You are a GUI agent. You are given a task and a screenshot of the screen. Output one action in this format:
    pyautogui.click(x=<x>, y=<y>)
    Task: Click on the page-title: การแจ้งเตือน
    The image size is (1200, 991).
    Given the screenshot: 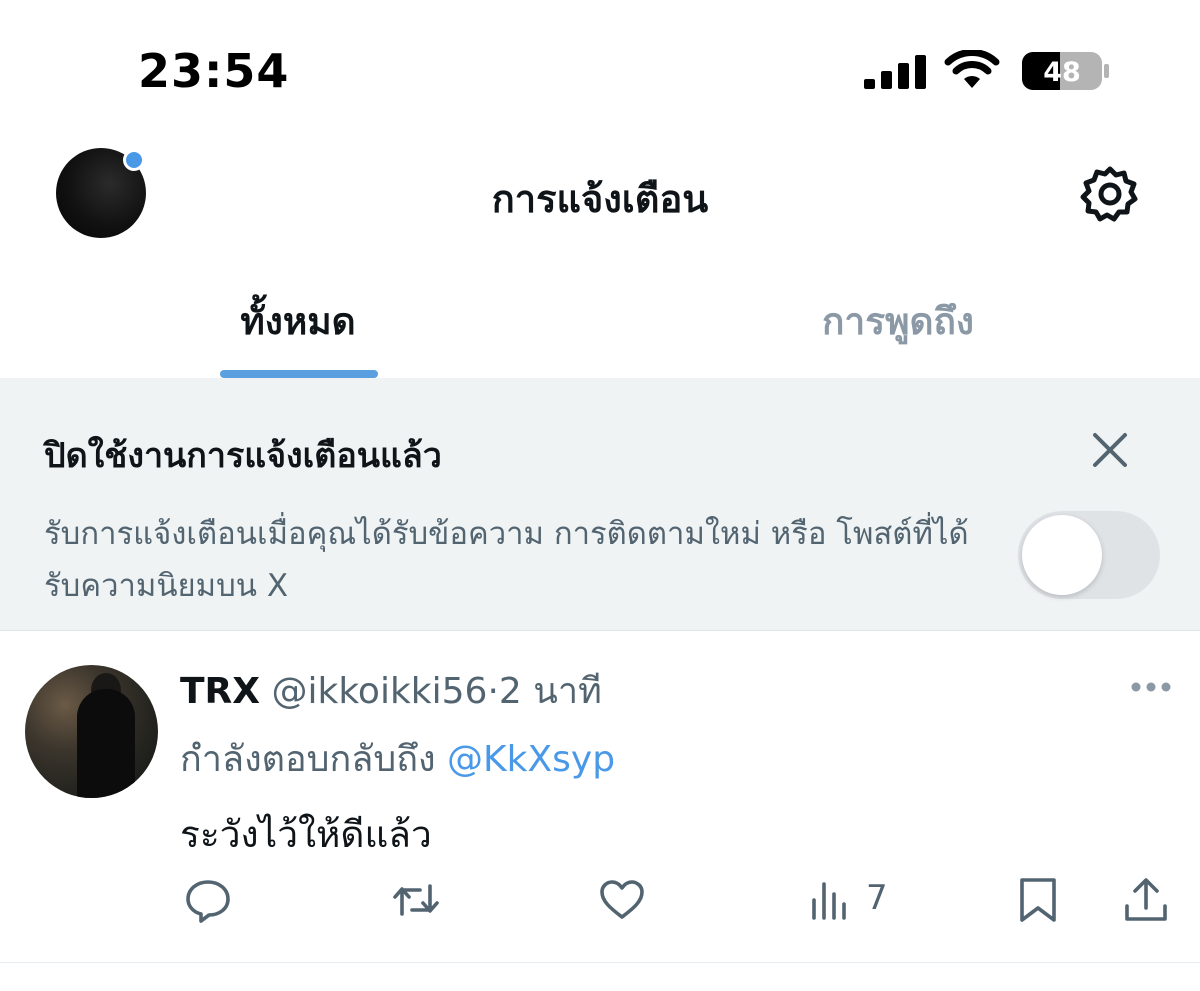 What is the action you would take?
    pyautogui.click(x=600, y=199)
    